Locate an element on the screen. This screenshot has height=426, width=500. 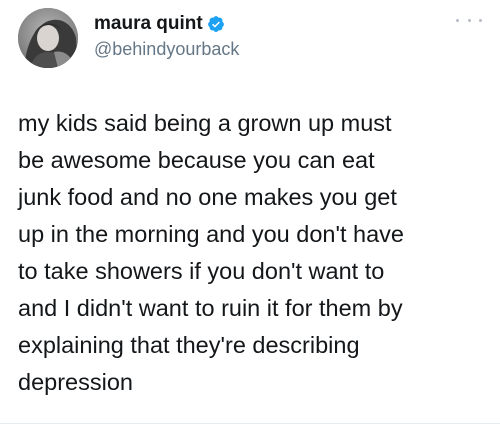
author-avatar is located at coordinates (48, 38).